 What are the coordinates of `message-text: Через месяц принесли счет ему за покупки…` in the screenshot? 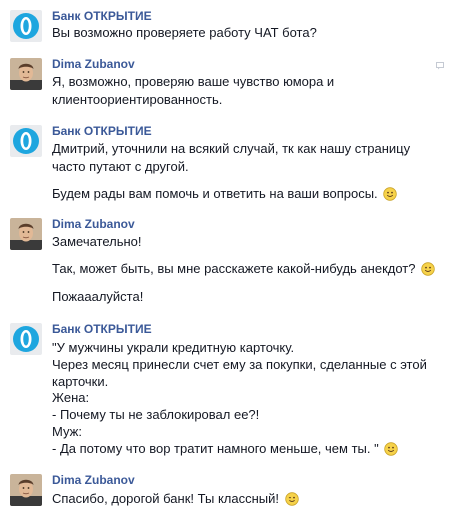 It's located at (239, 364).